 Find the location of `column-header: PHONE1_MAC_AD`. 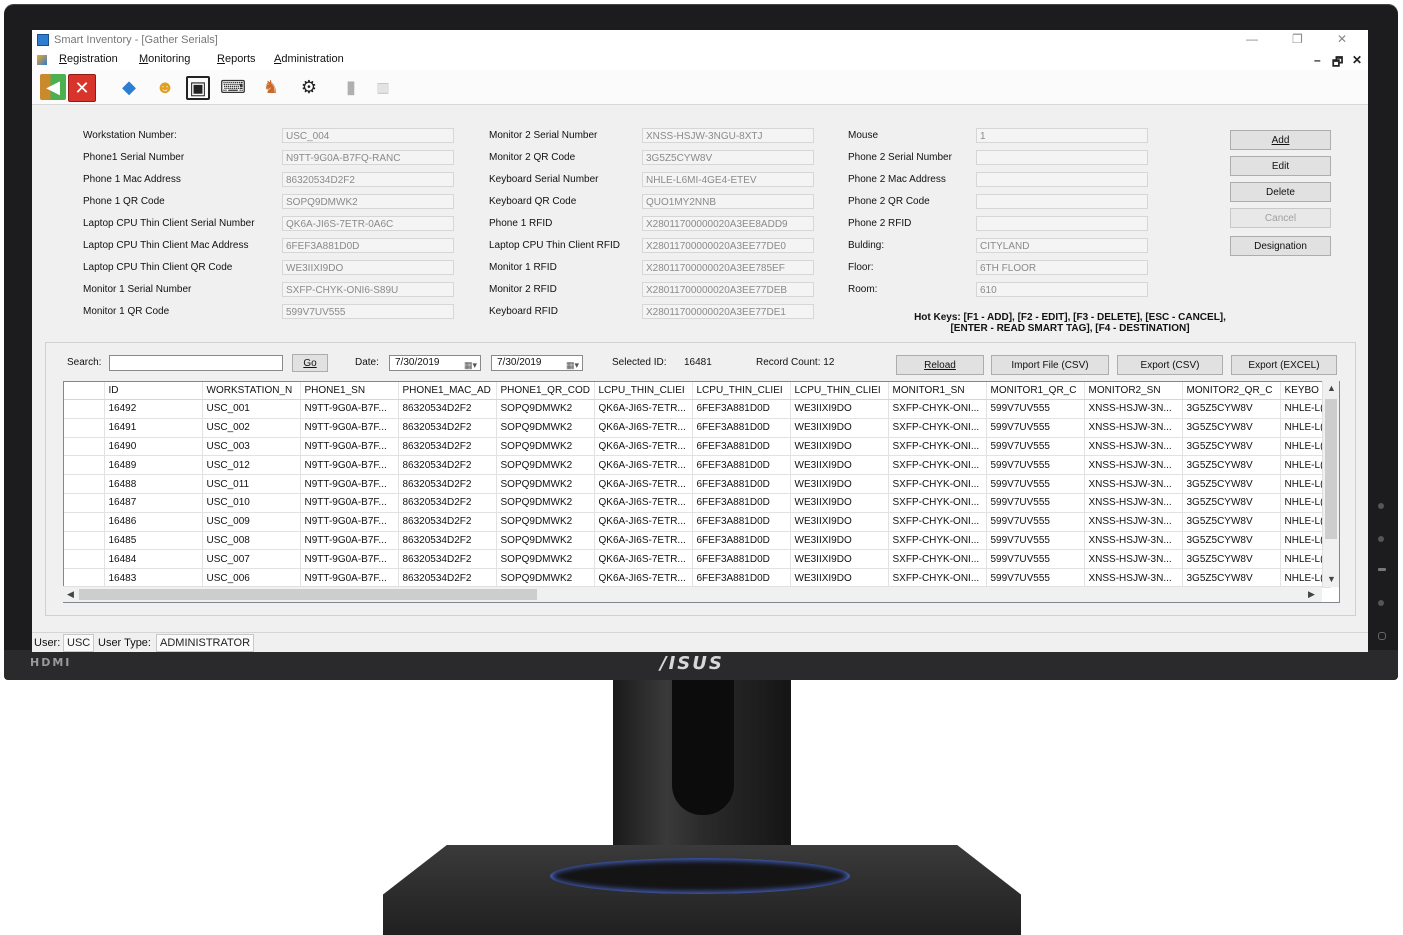

column-header: PHONE1_MAC_AD is located at coordinates (447, 391).